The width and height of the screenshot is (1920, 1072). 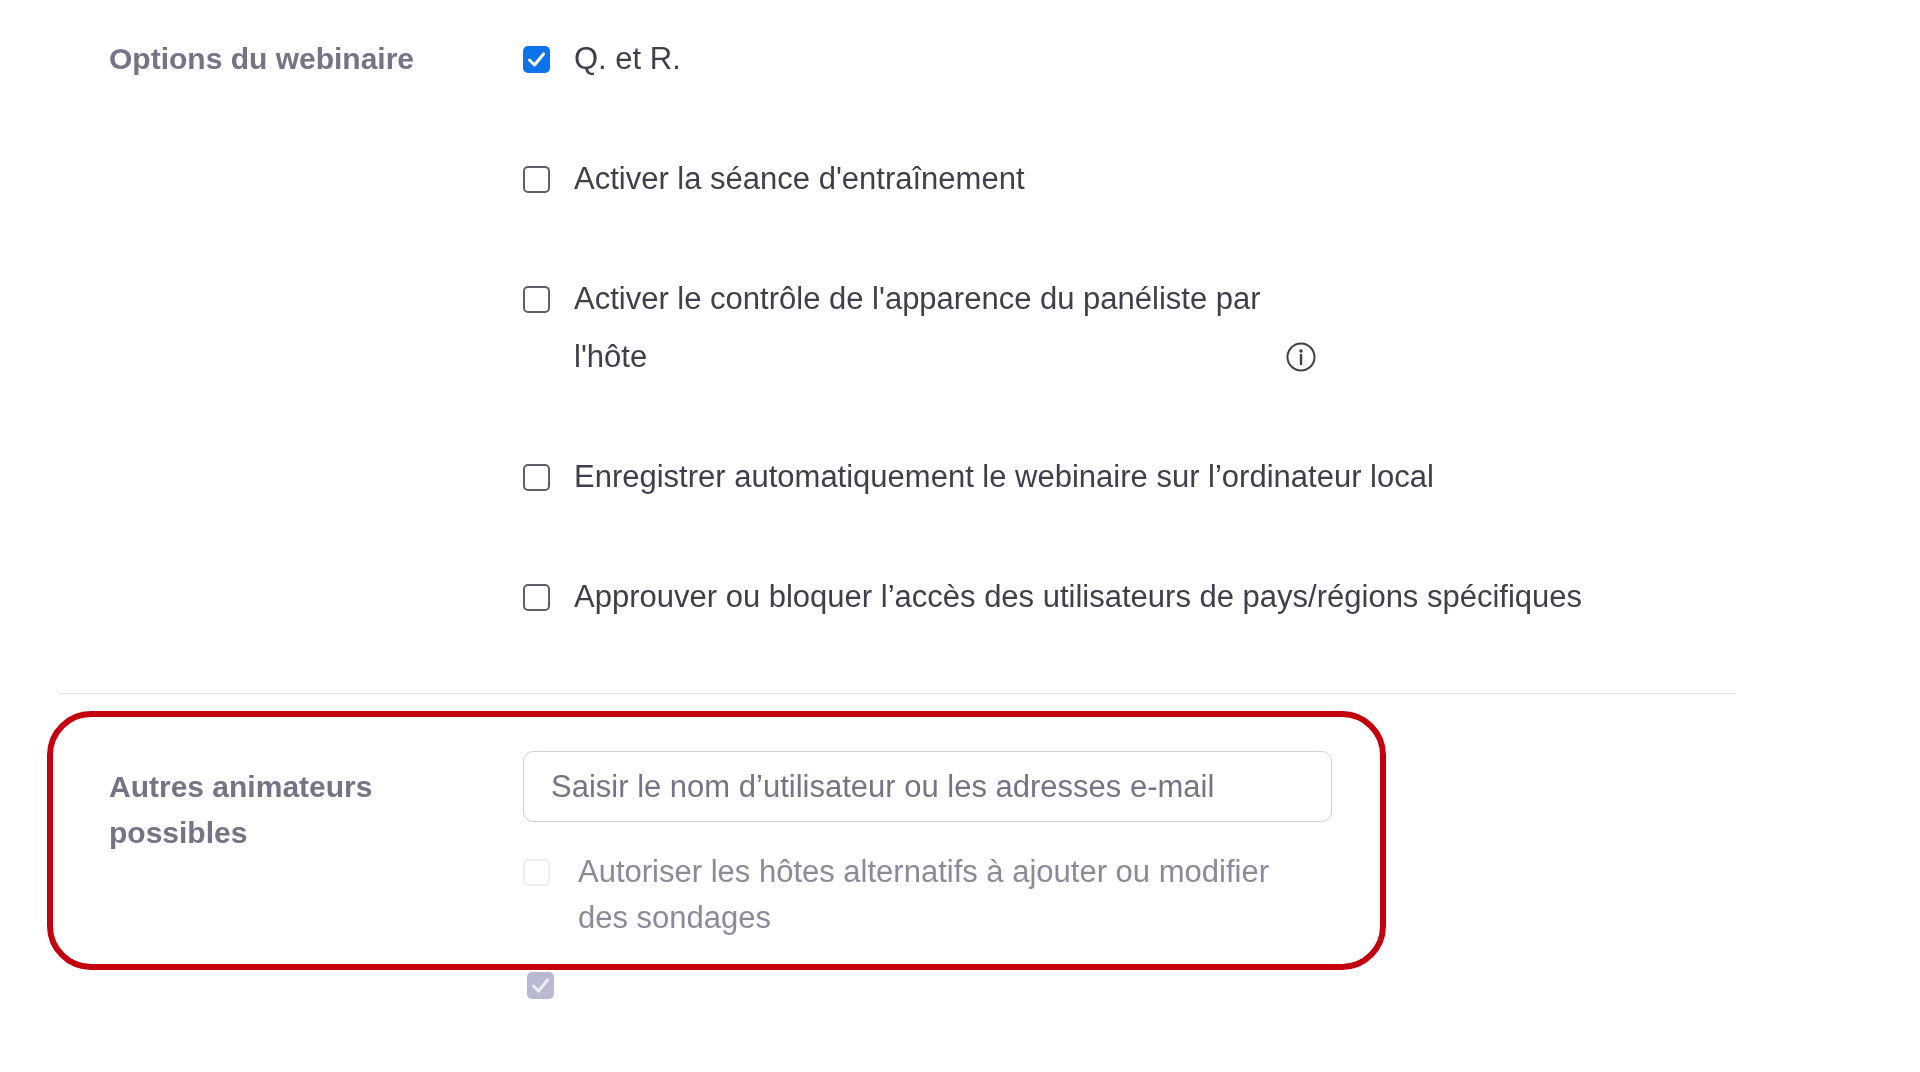 I want to click on email-field: Saisir le nom d’utilisateur ou les adresses e-mail, so click(x=927, y=786).